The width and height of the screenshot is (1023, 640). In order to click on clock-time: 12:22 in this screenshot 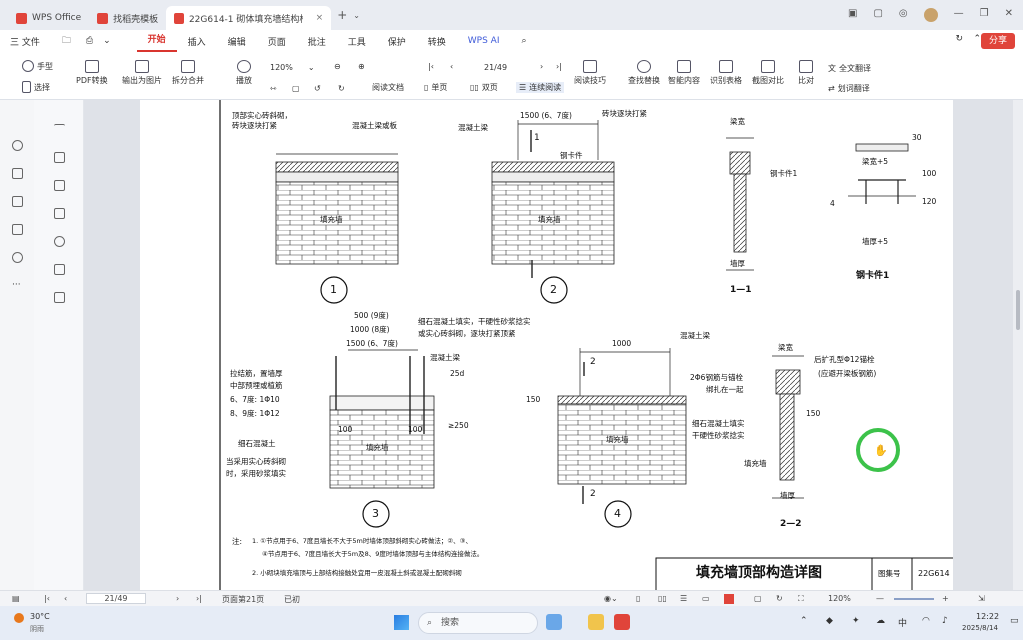, I will do `click(987, 616)`.